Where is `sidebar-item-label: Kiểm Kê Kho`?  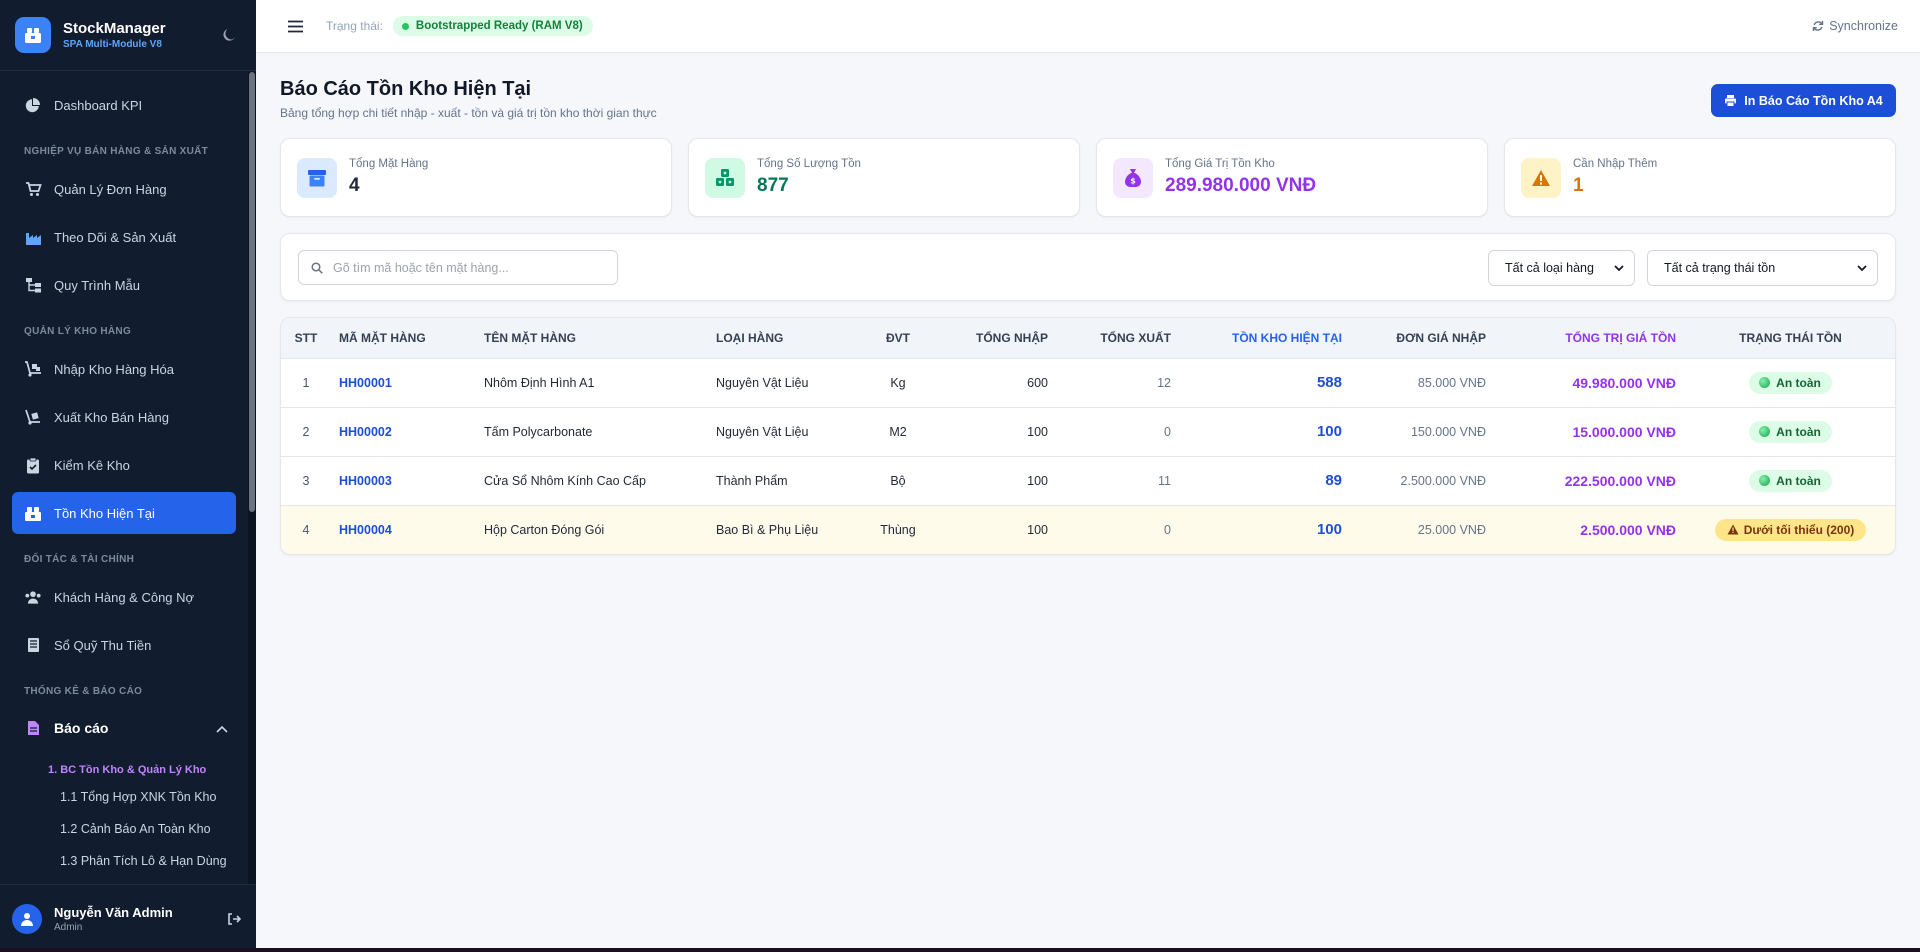
sidebar-item-label: Kiểm Kê Kho is located at coordinates (92, 465).